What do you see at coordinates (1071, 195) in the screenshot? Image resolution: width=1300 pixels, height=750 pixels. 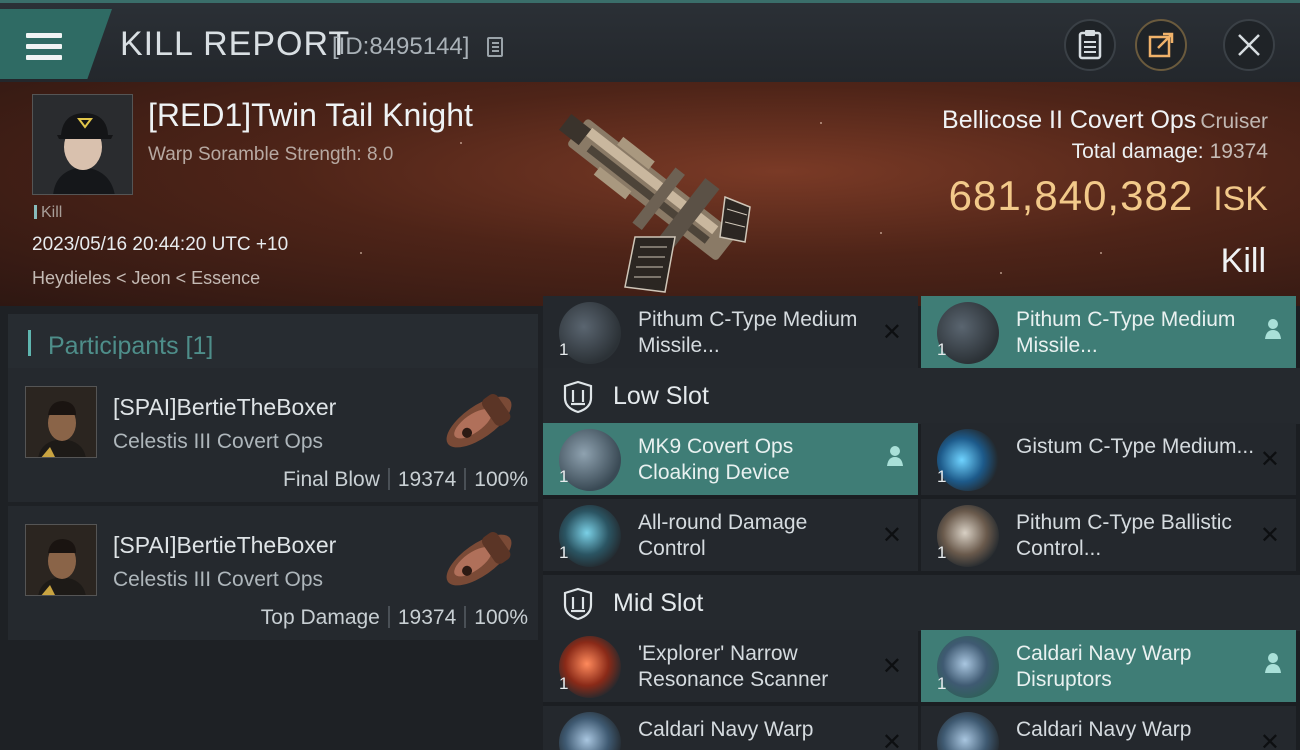 I see `isk-value: 681,840,382` at bounding box center [1071, 195].